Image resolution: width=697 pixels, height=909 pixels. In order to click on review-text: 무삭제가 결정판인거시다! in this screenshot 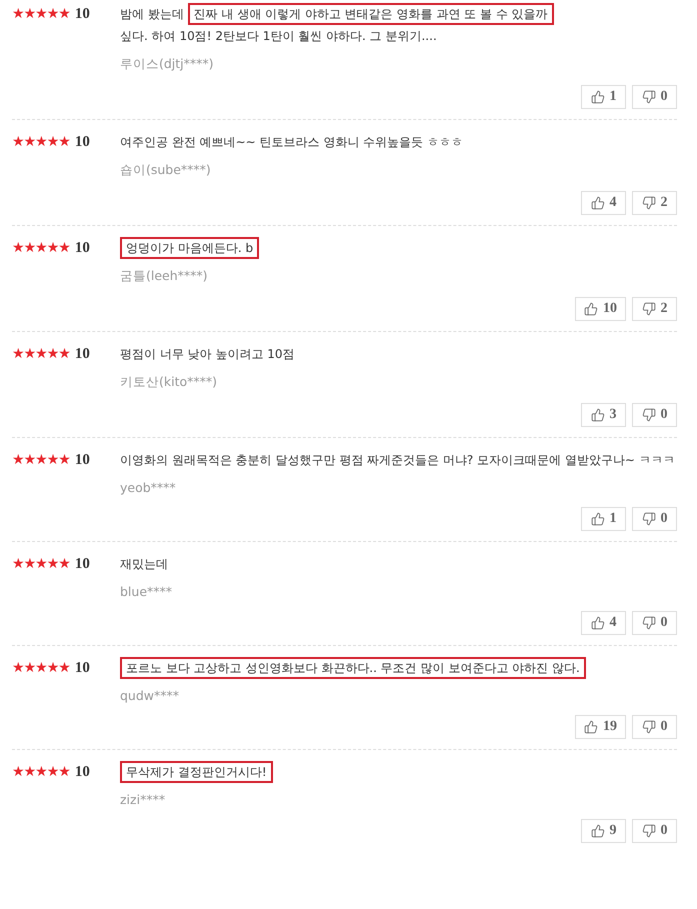, I will do `click(398, 771)`.